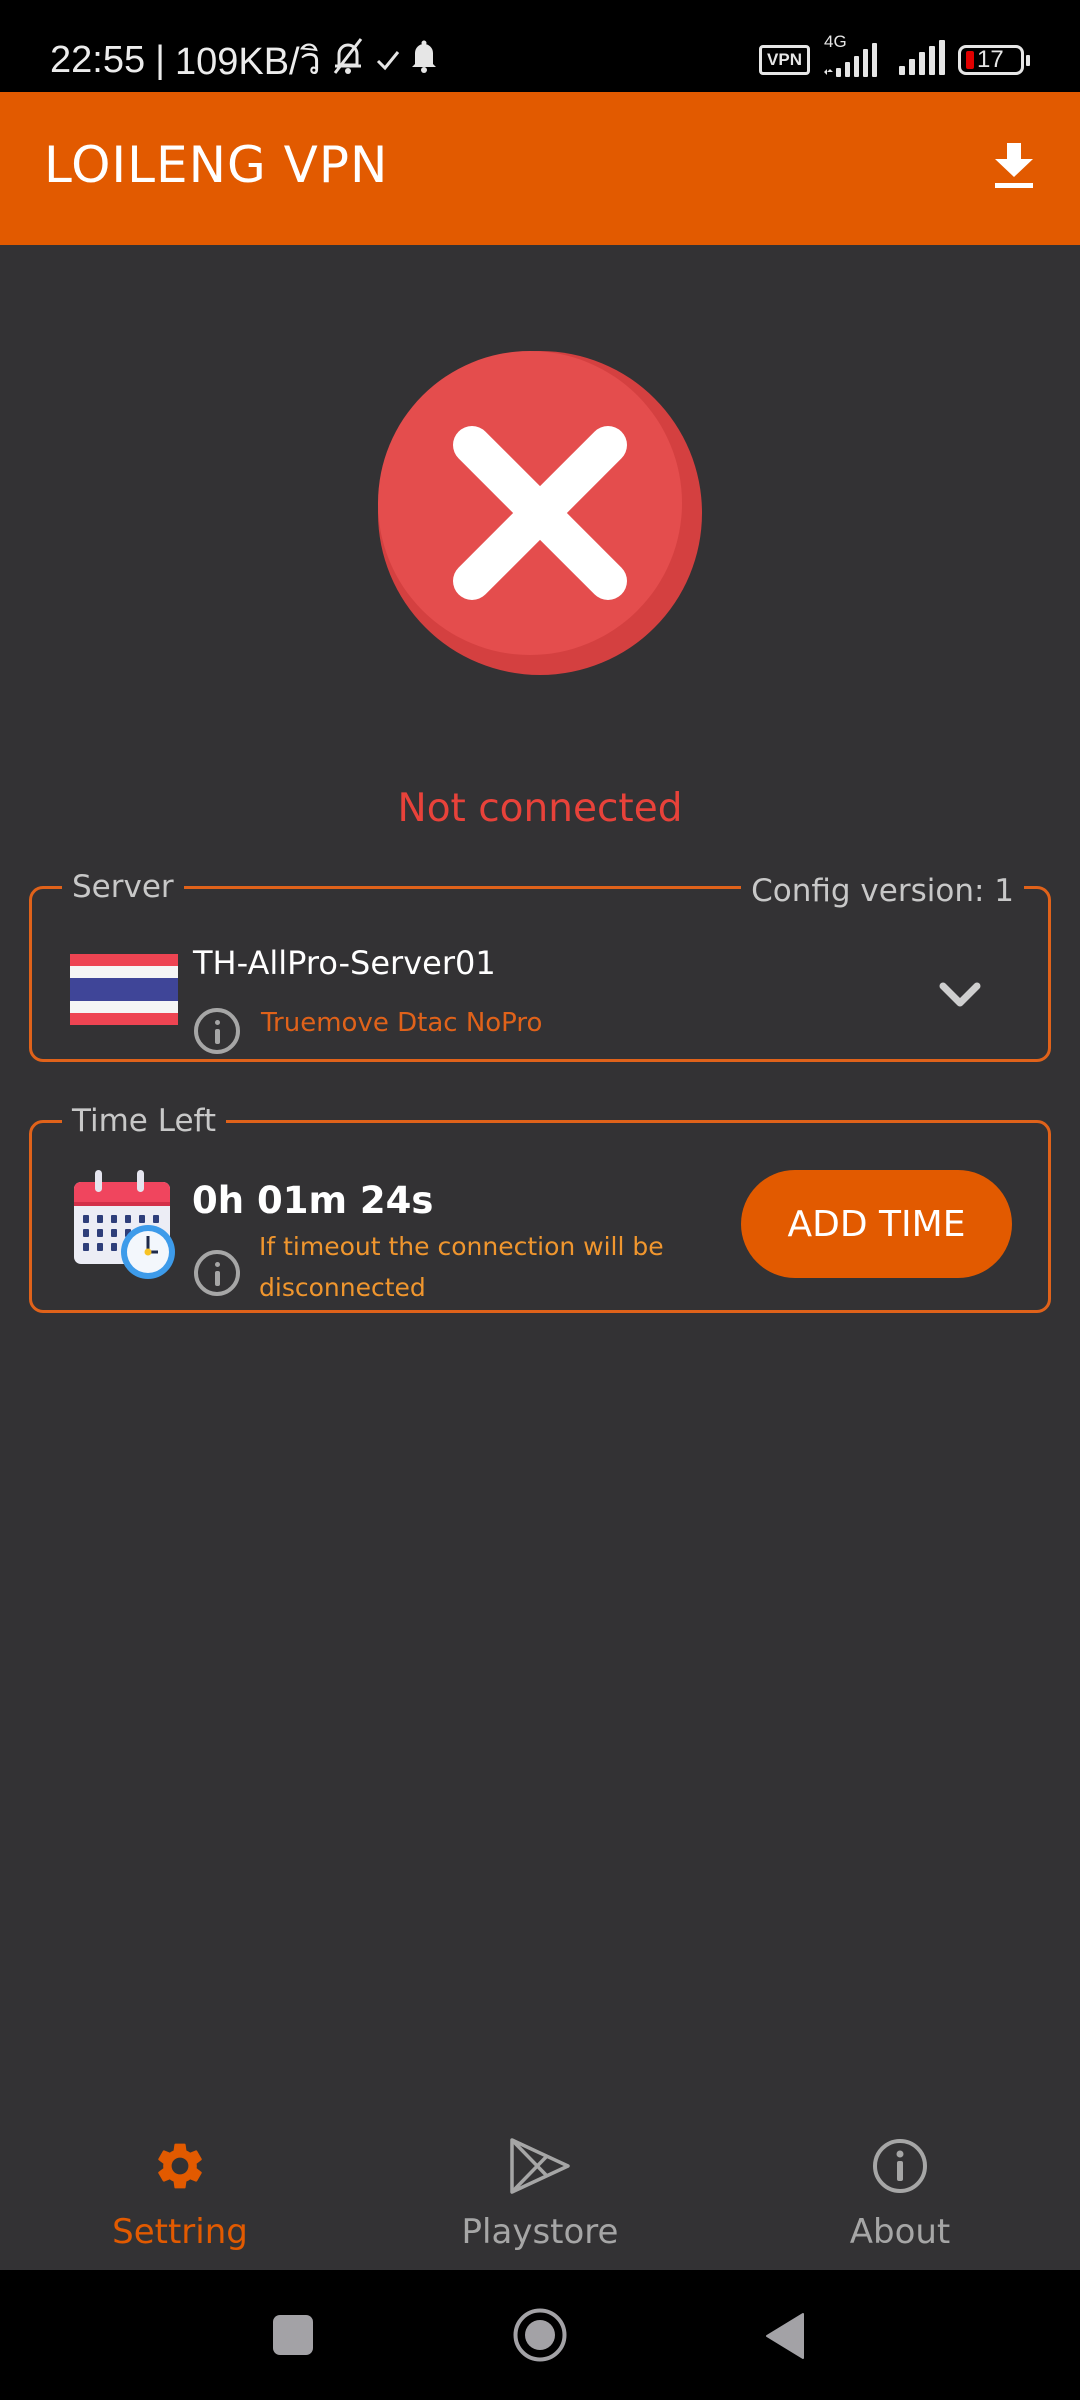 Image resolution: width=1080 pixels, height=2400 pixels. I want to click on battery-icon: 17, so click(994, 60).